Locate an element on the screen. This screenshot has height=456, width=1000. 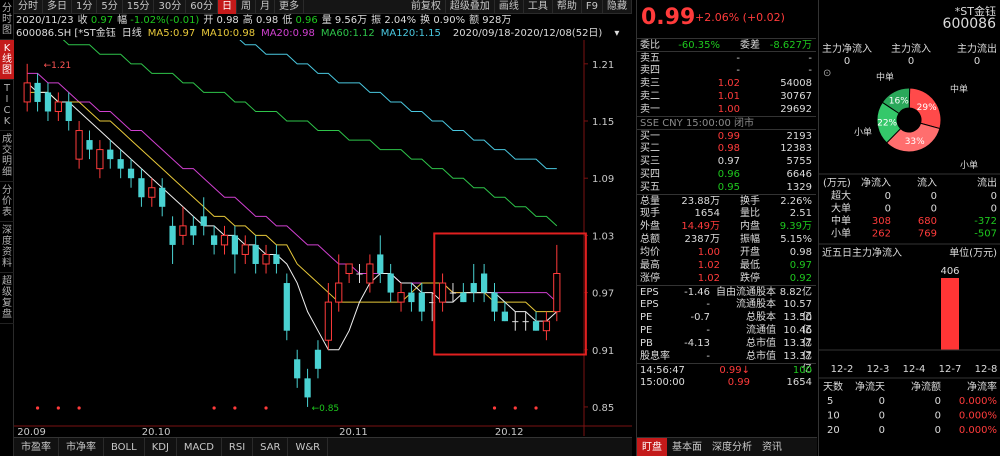
quote-tab-2: 深度分析 is located at coordinates (732, 447).